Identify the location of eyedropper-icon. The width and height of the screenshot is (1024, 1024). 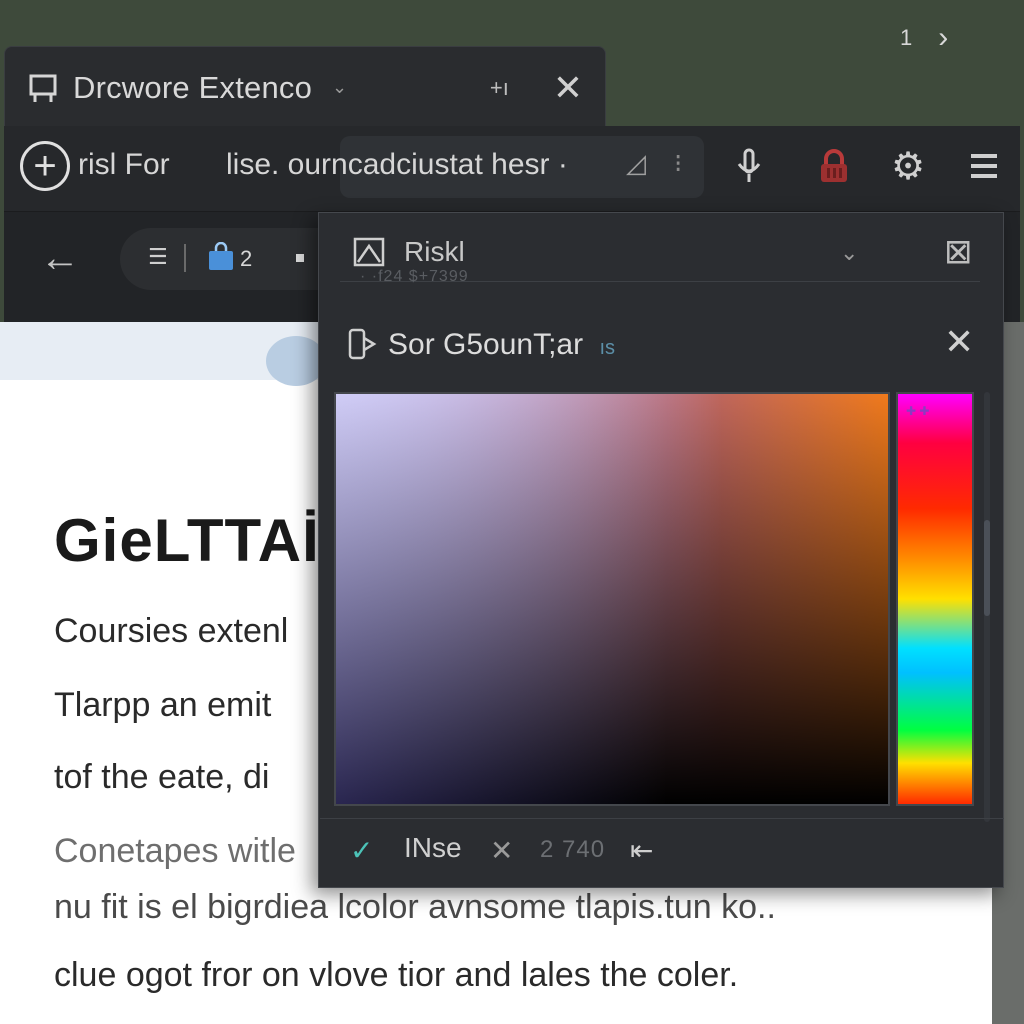
(362, 344).